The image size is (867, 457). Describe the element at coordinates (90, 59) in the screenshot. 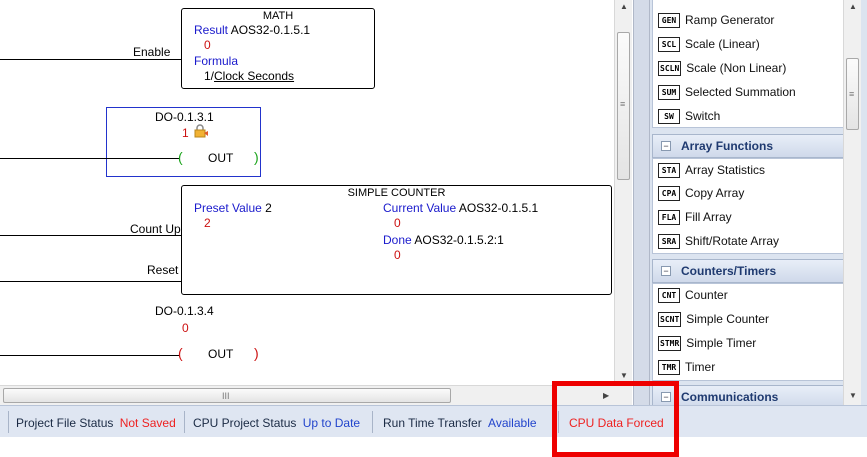

I see `enable-wire` at that location.